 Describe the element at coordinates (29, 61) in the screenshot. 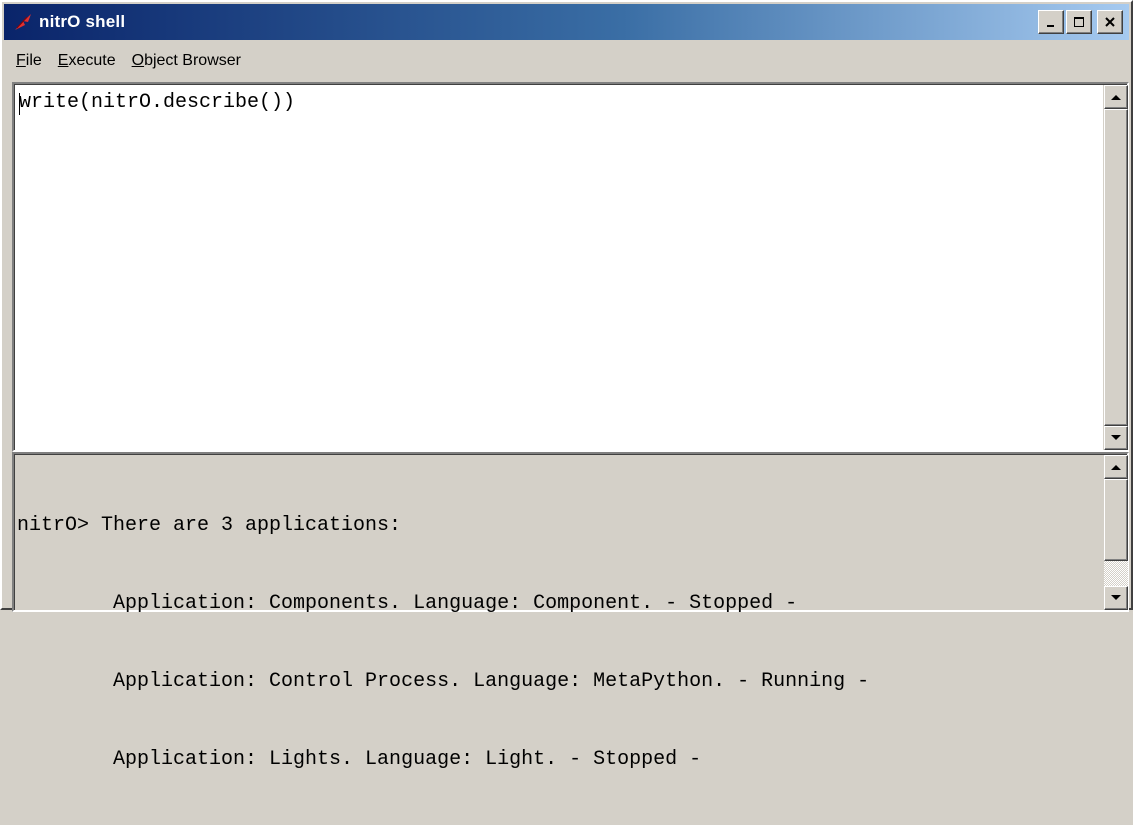

I see `menu-file: File` at that location.